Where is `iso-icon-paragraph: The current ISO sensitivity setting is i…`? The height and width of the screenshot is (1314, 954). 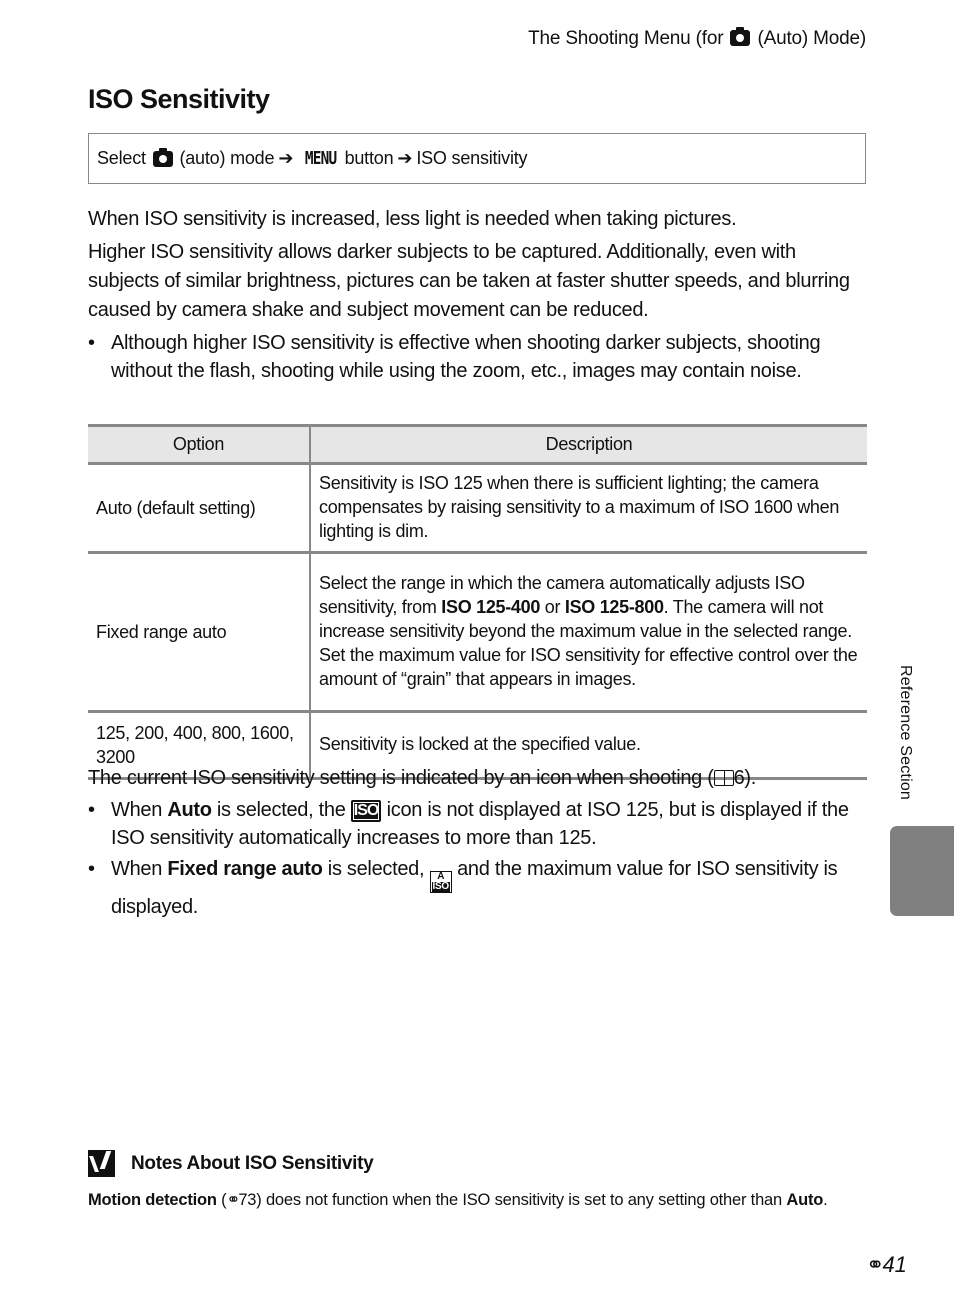 iso-icon-paragraph: The current ISO sensitivity setting is i… is located at coordinates (478, 778).